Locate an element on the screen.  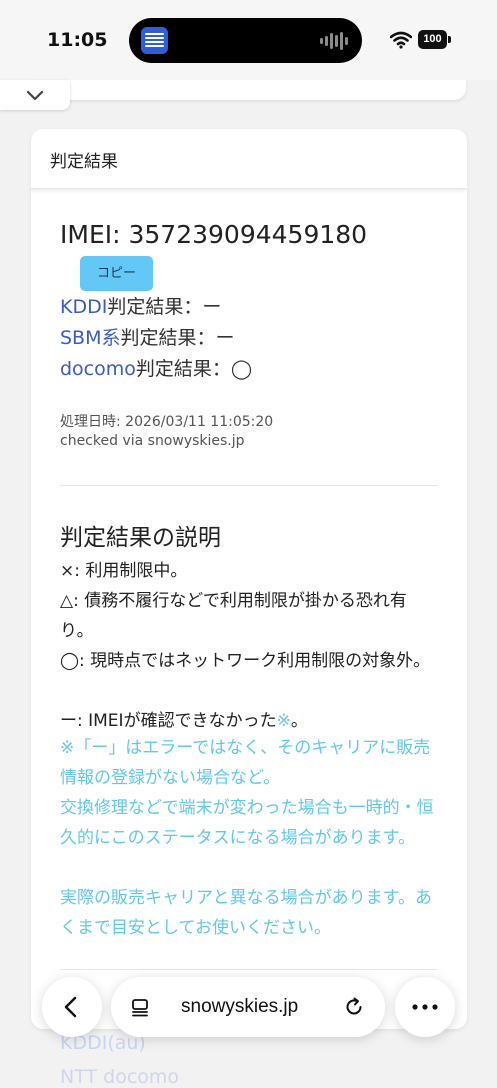
battery-level: 100 is located at coordinates (432, 39).